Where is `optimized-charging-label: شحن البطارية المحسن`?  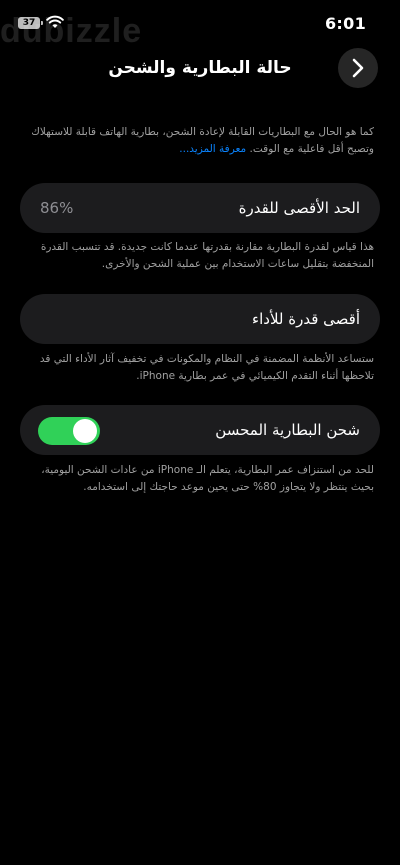
optimized-charging-label: شحن البطارية المحسن is located at coordinates (287, 430).